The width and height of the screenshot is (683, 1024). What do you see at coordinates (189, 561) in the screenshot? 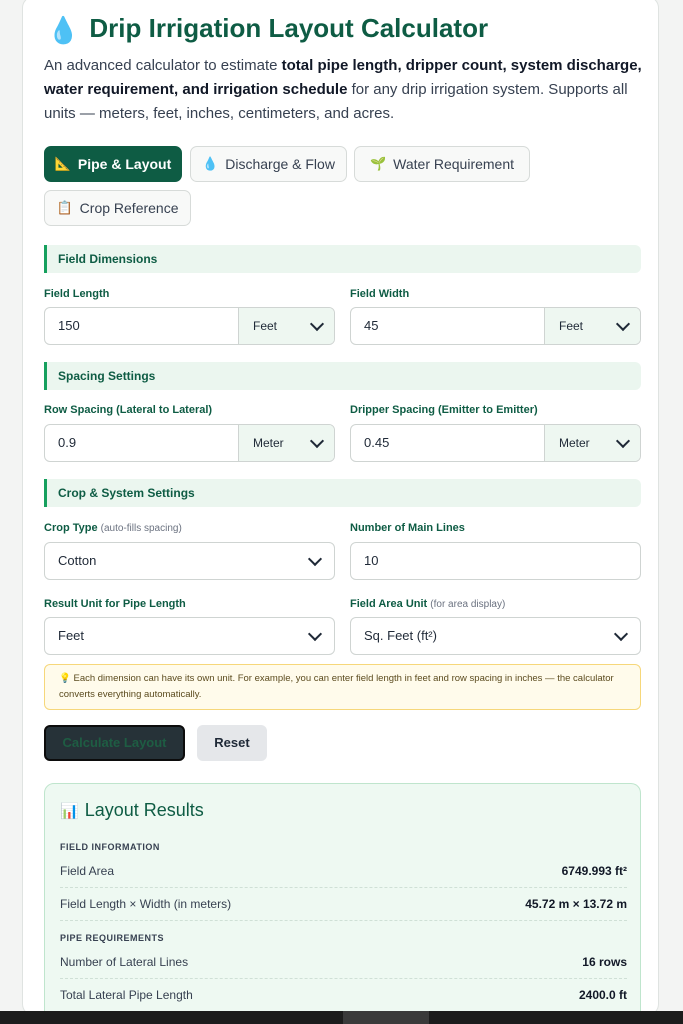
I see `crop-type-select: Cotton` at bounding box center [189, 561].